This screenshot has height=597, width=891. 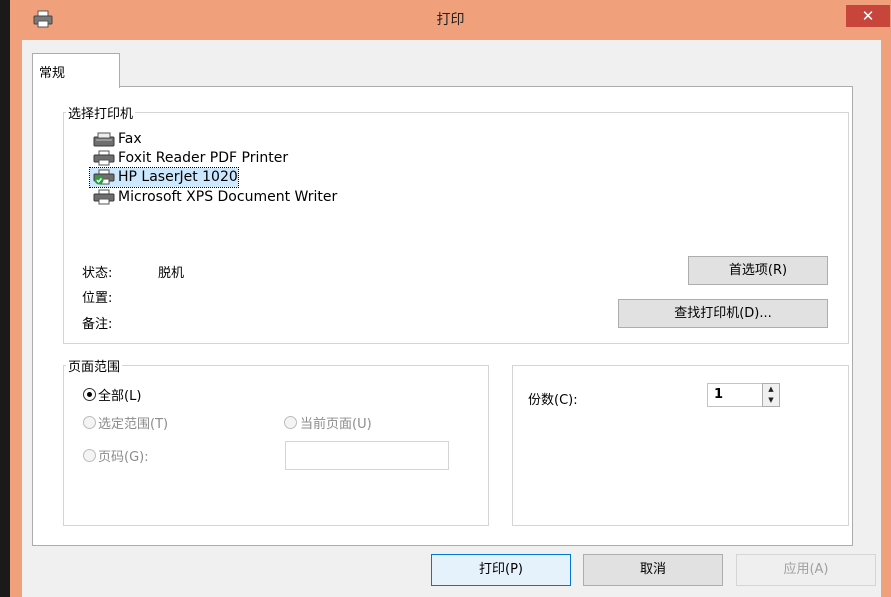 What do you see at coordinates (97, 298) in the screenshot?
I see `location-label: 位置:` at bounding box center [97, 298].